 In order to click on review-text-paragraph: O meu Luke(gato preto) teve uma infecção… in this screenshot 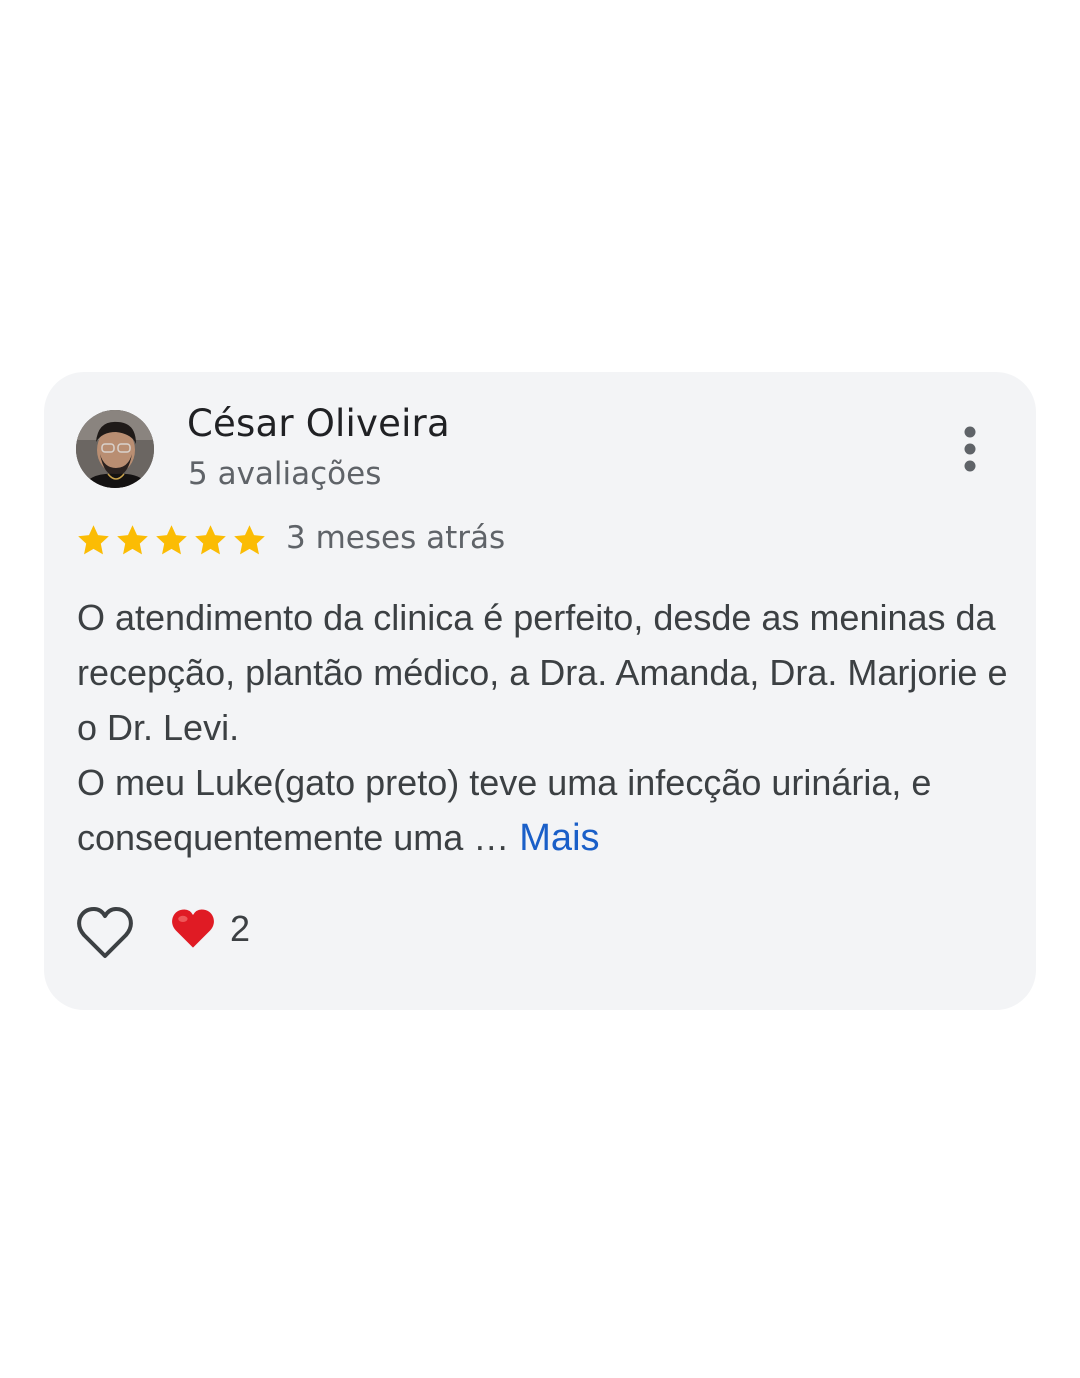, I will do `click(547, 810)`.